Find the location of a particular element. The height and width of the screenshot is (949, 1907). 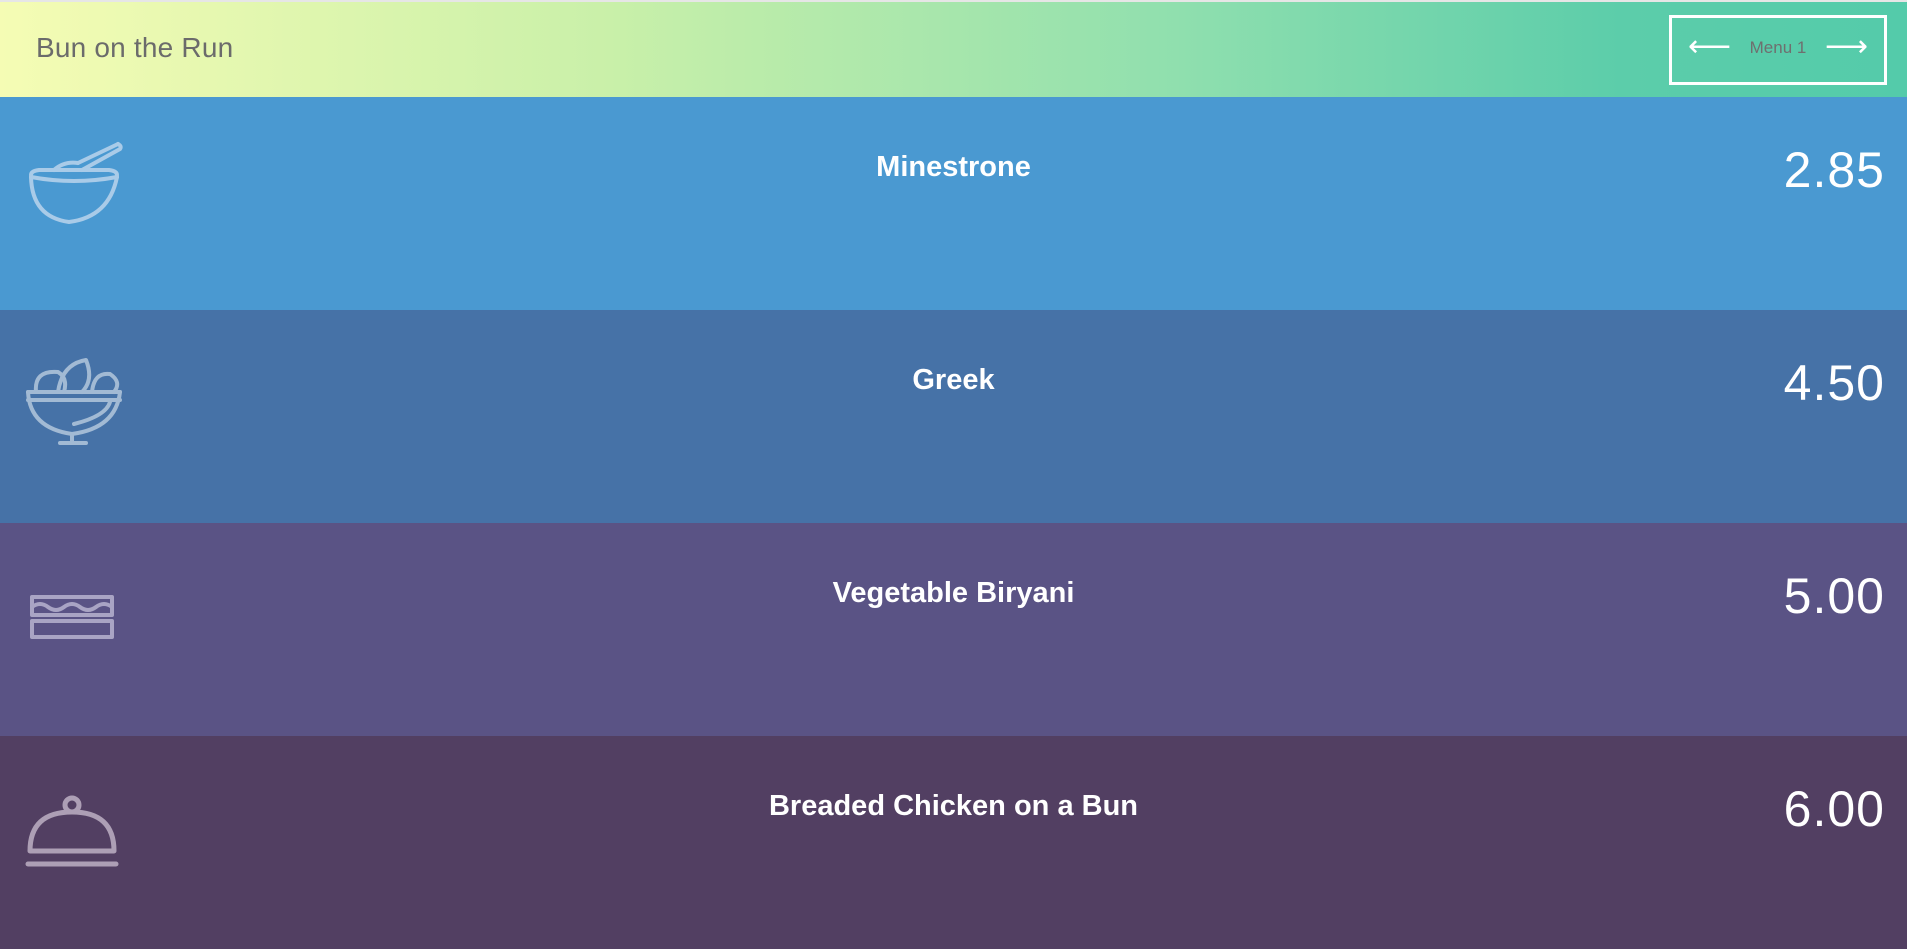

menu-item-name: Minestrone is located at coordinates (953, 167).